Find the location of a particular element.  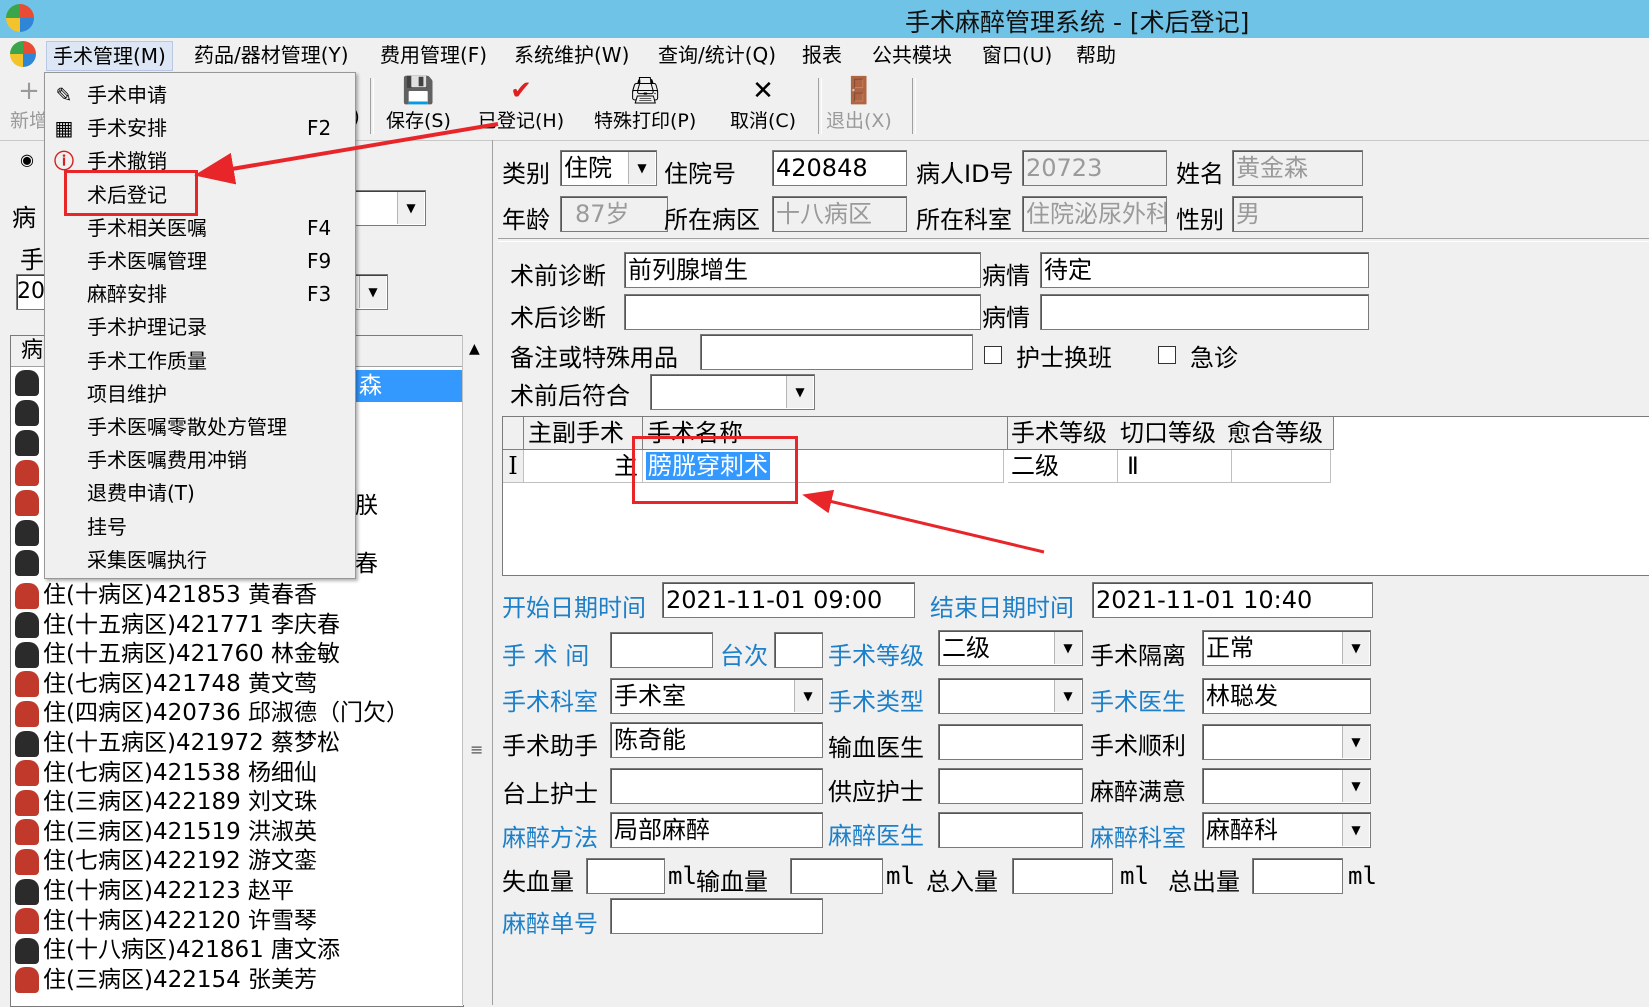

output-field is located at coordinates (1297, 876).